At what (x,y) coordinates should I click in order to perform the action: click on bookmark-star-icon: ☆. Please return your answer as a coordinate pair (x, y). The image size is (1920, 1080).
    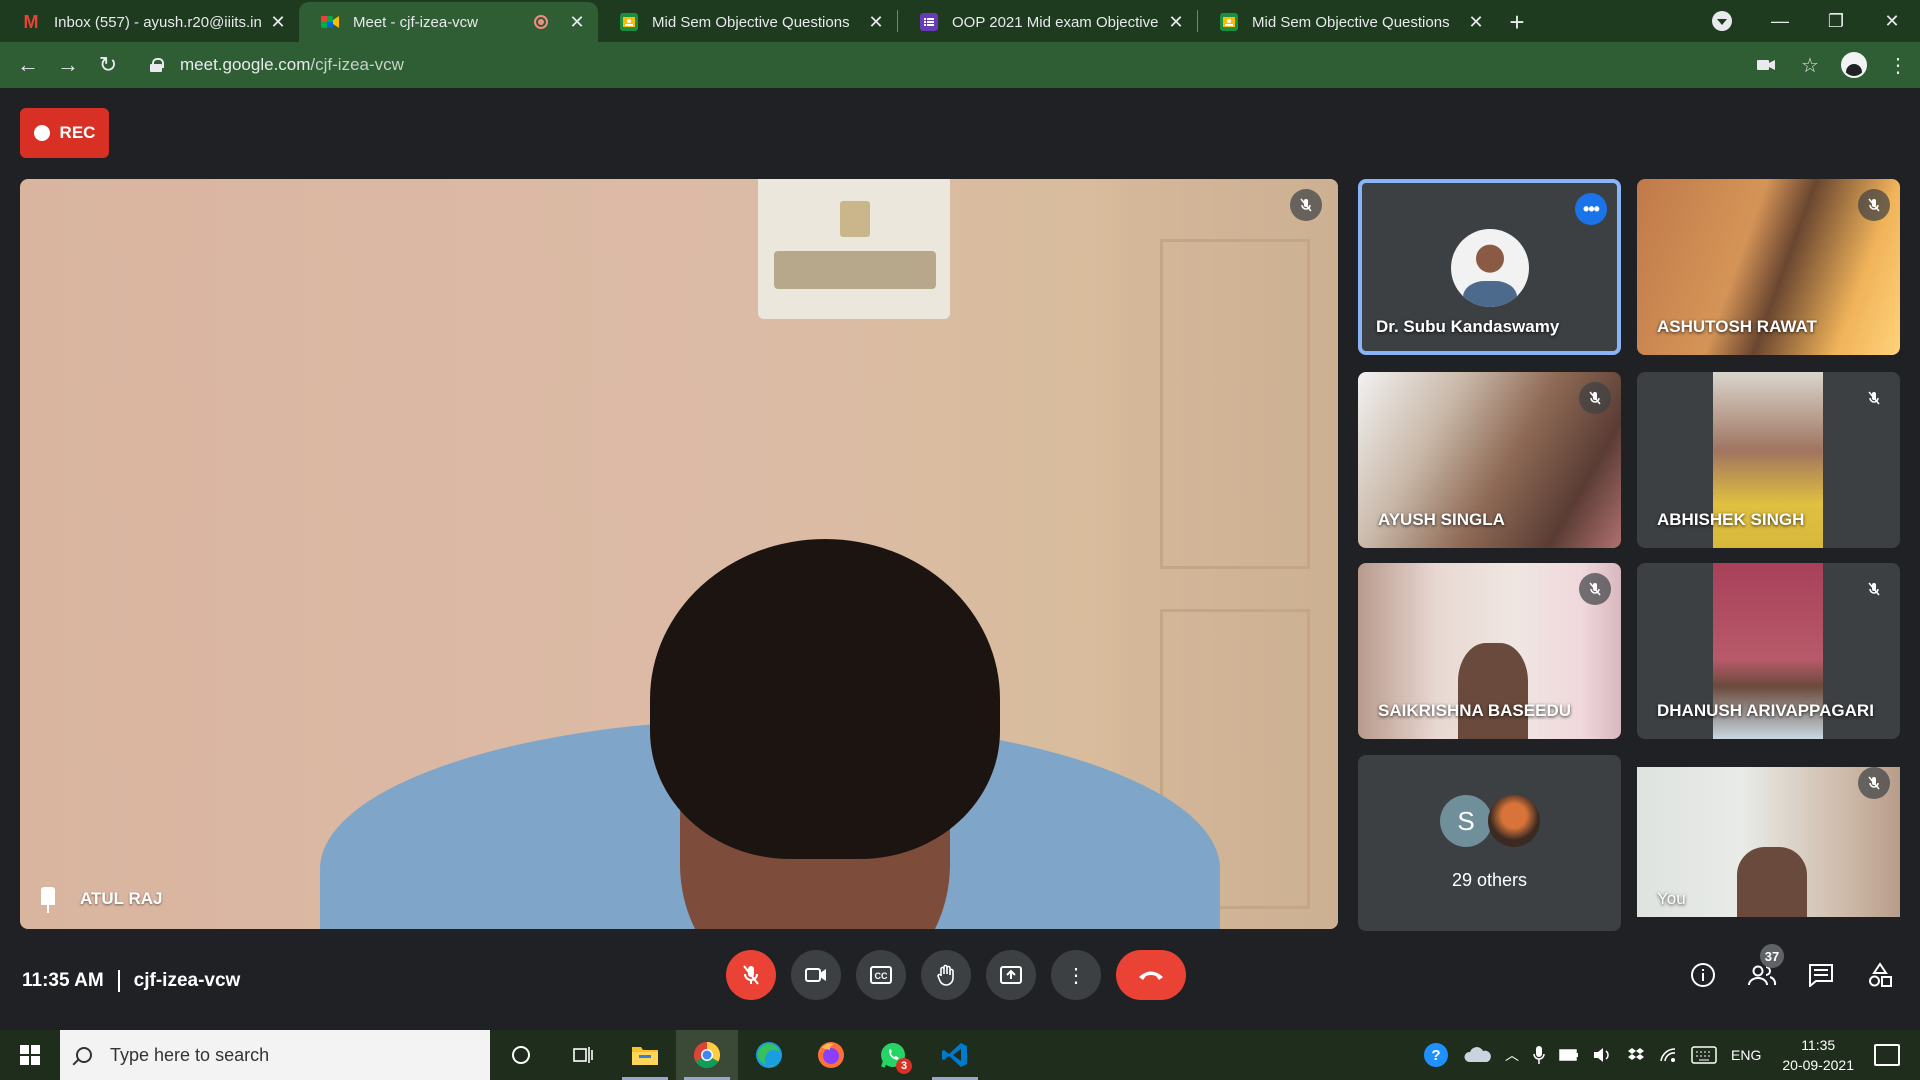
    Looking at the image, I should click on (1810, 65).